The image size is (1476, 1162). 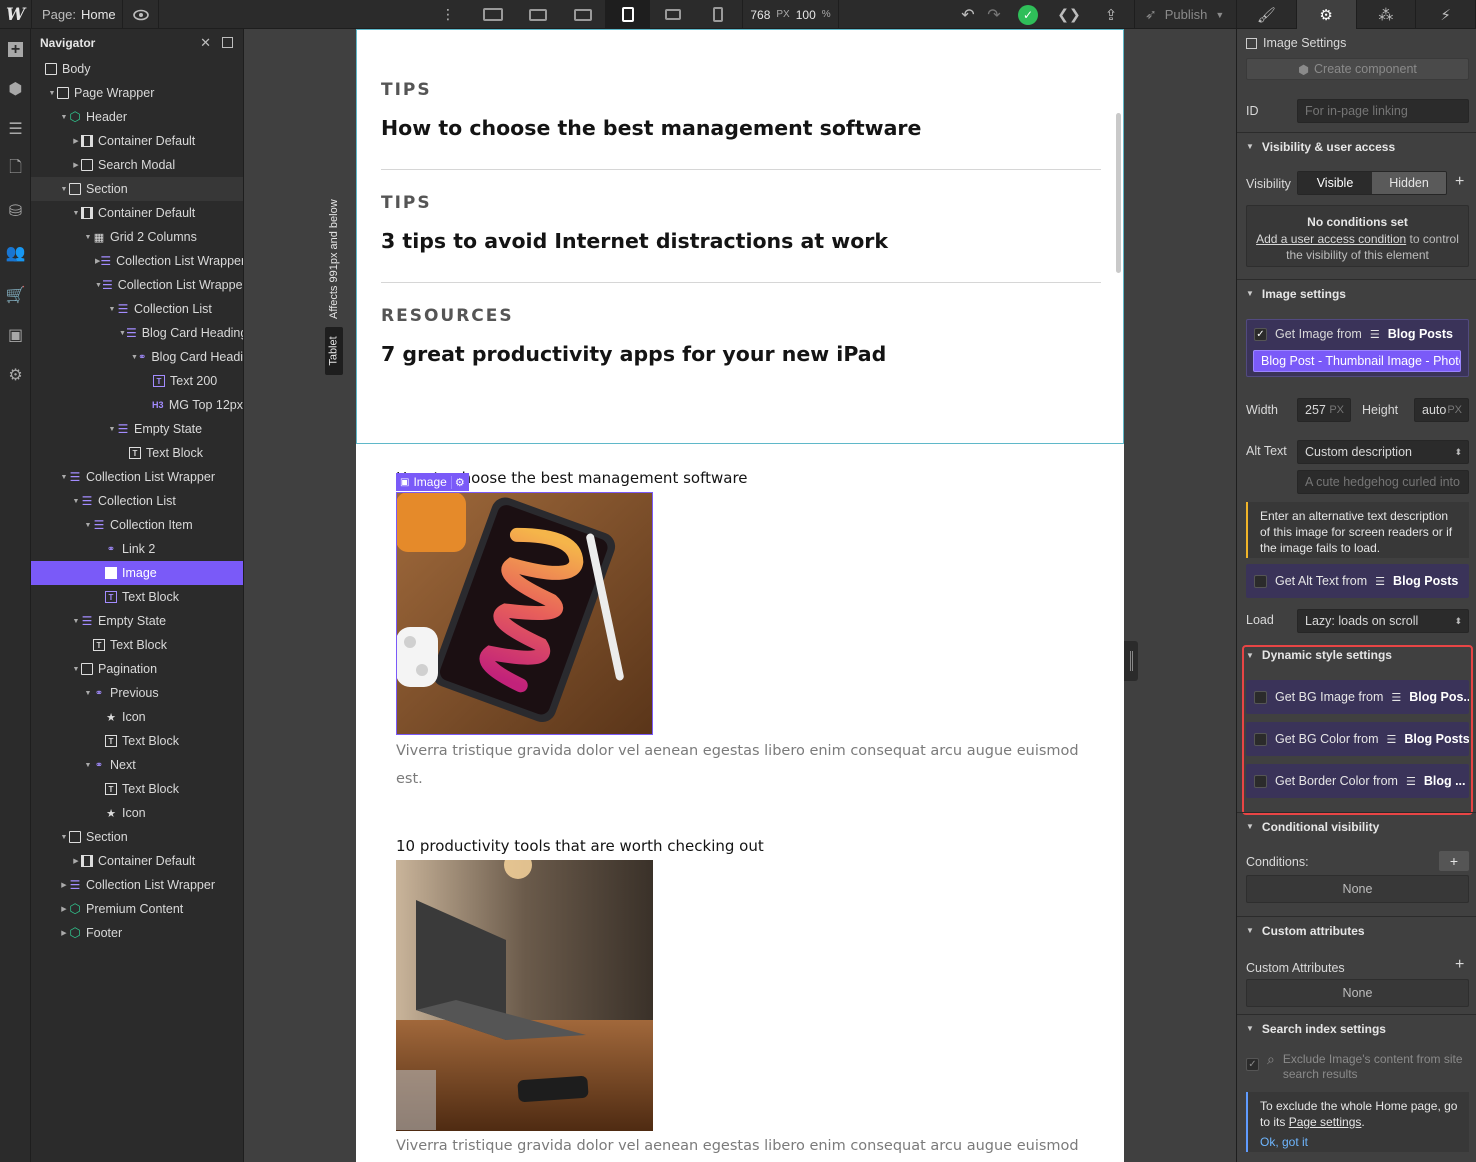 I want to click on navigator-item: ▼ ☰ Collection List Wrapper, so click(x=137, y=477).